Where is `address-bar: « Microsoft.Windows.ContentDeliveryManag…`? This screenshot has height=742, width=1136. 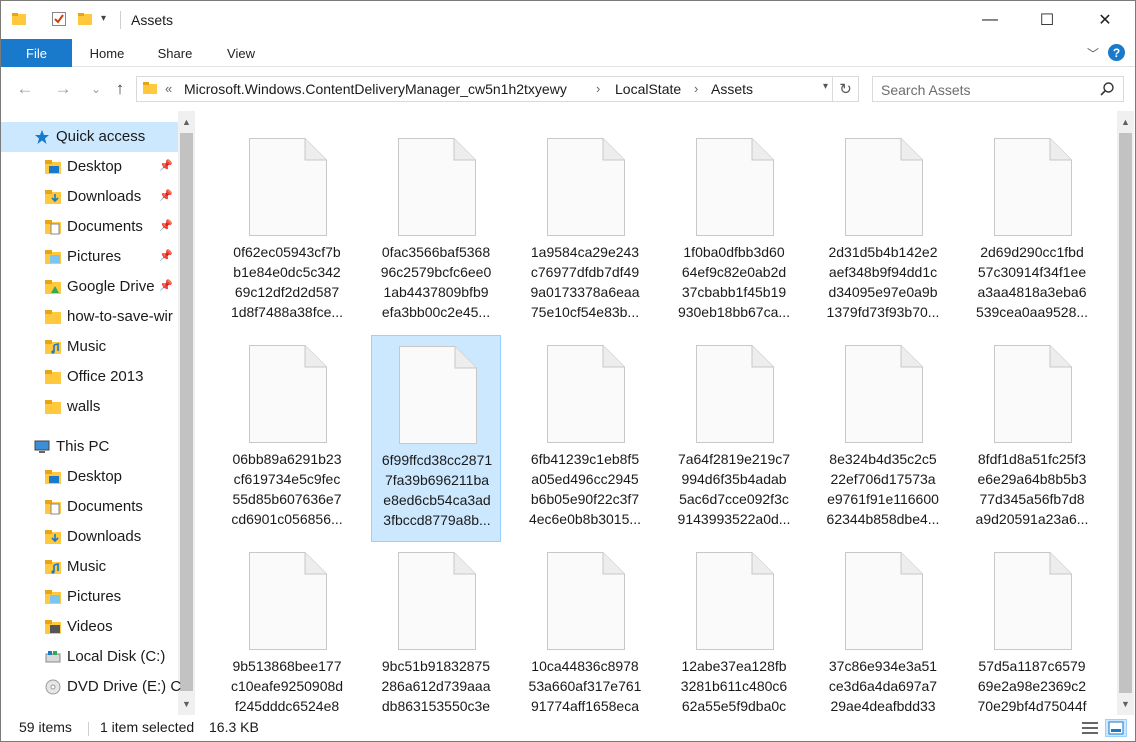
address-bar: « Microsoft.Windows.ContentDeliveryManag… is located at coordinates (484, 89).